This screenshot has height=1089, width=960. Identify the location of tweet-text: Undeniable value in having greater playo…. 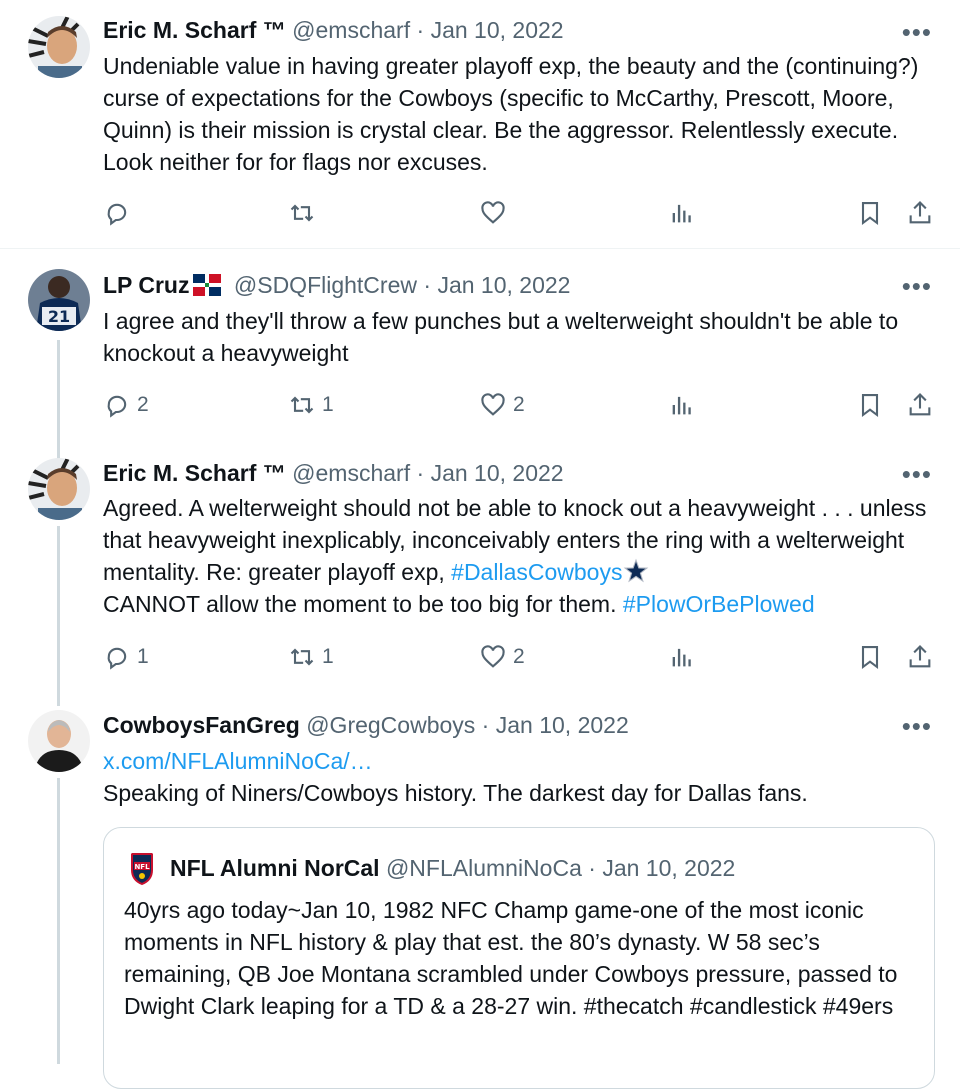
(511, 114).